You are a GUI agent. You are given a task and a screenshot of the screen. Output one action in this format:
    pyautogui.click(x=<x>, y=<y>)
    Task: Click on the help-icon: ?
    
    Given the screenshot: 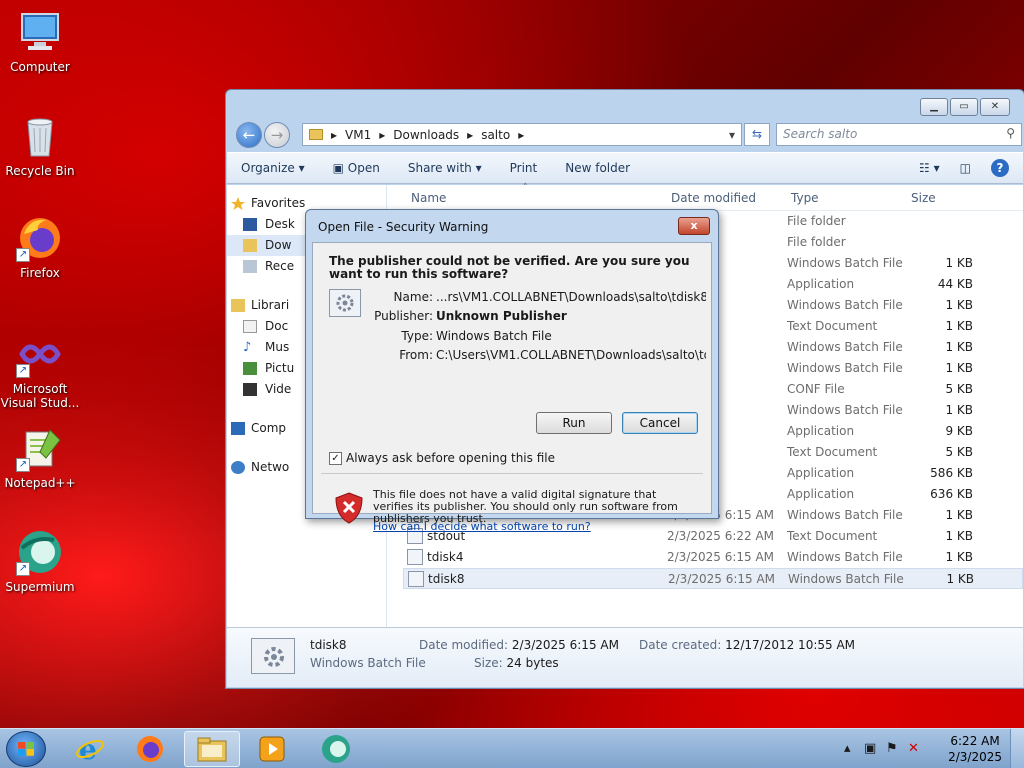 What is the action you would take?
    pyautogui.click(x=1000, y=168)
    